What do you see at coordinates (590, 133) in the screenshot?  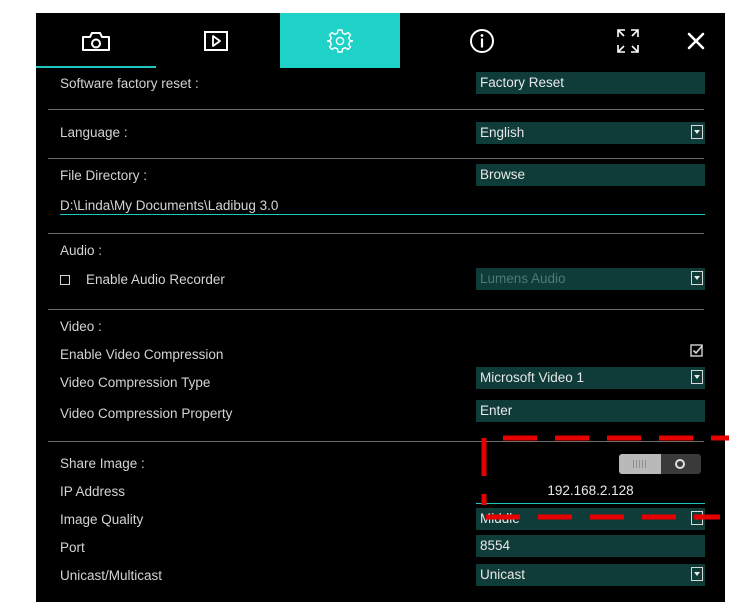 I see `language-select: English` at bounding box center [590, 133].